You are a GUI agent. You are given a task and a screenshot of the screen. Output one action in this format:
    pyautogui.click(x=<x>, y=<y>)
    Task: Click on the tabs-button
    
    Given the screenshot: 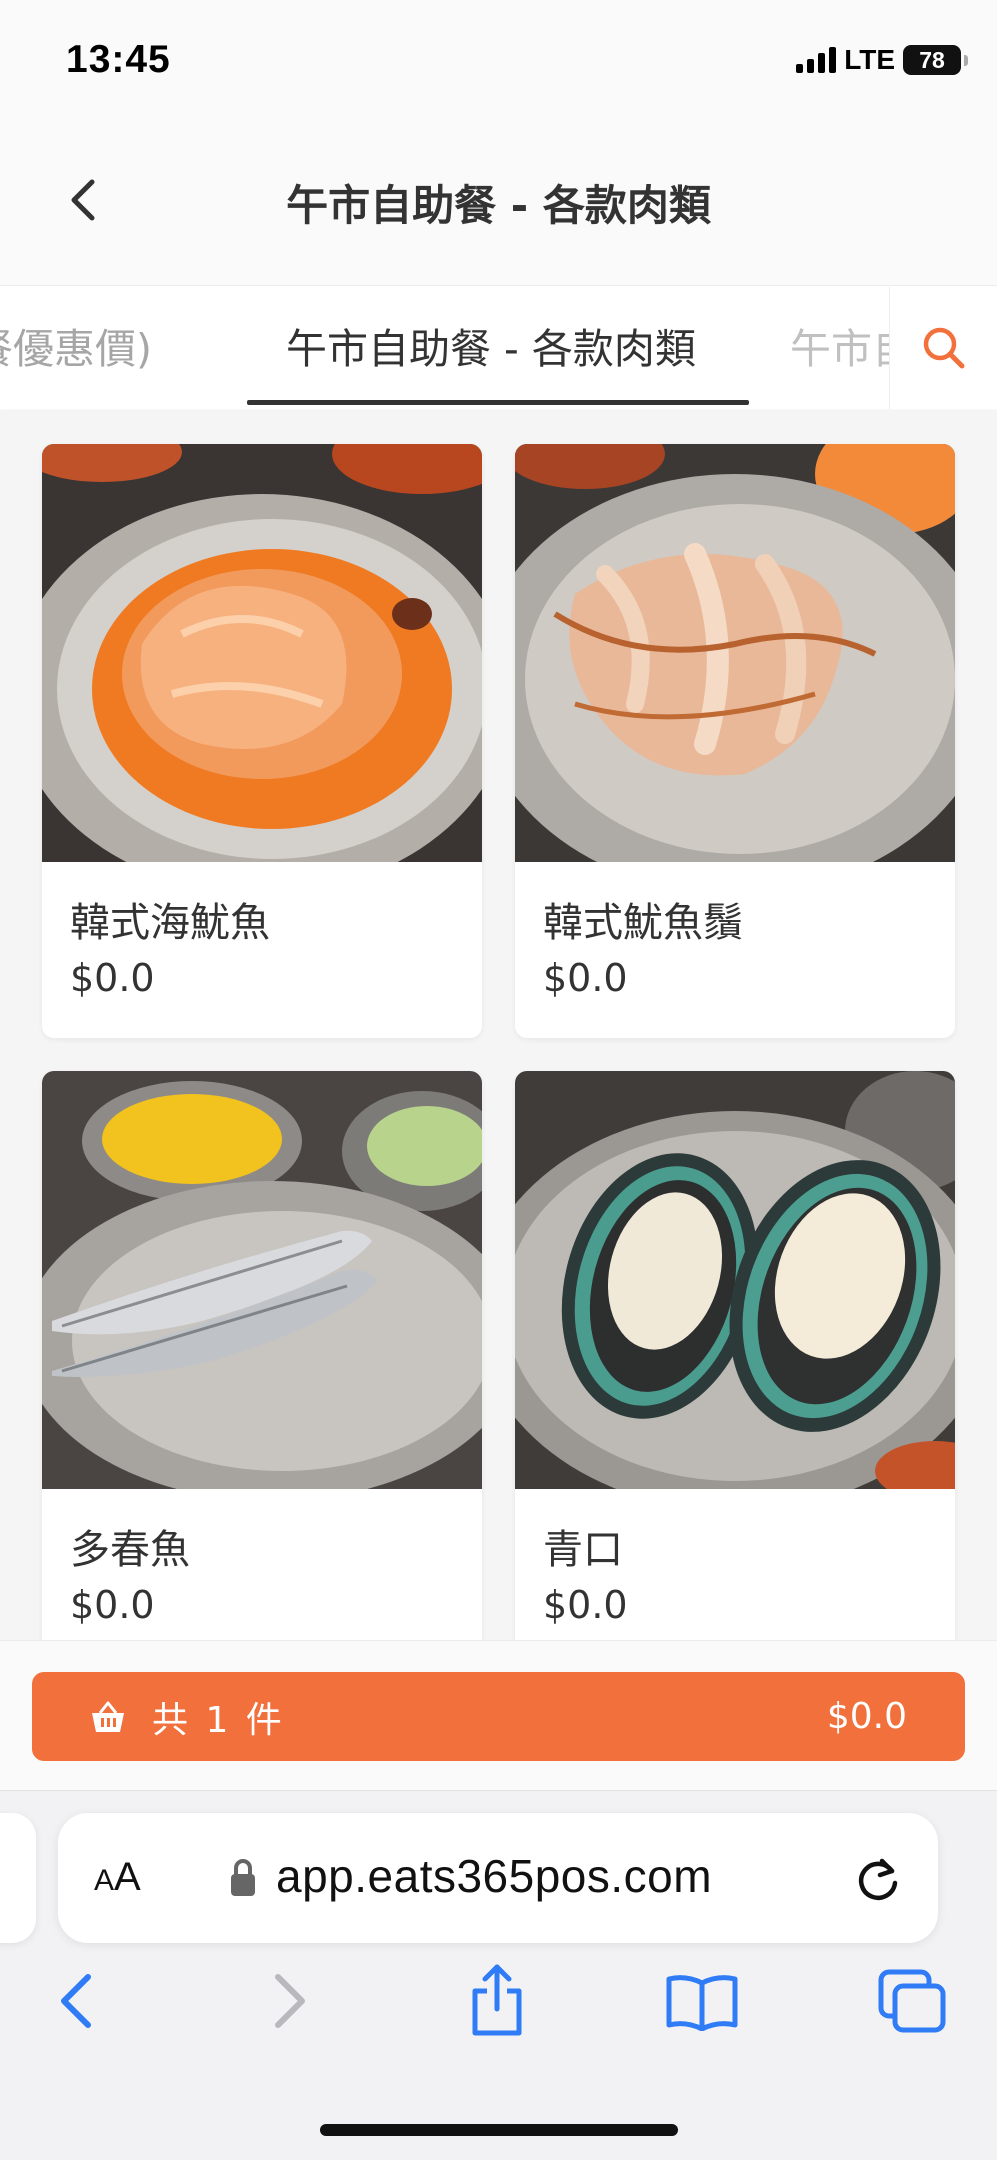 What is the action you would take?
    pyautogui.click(x=912, y=2001)
    